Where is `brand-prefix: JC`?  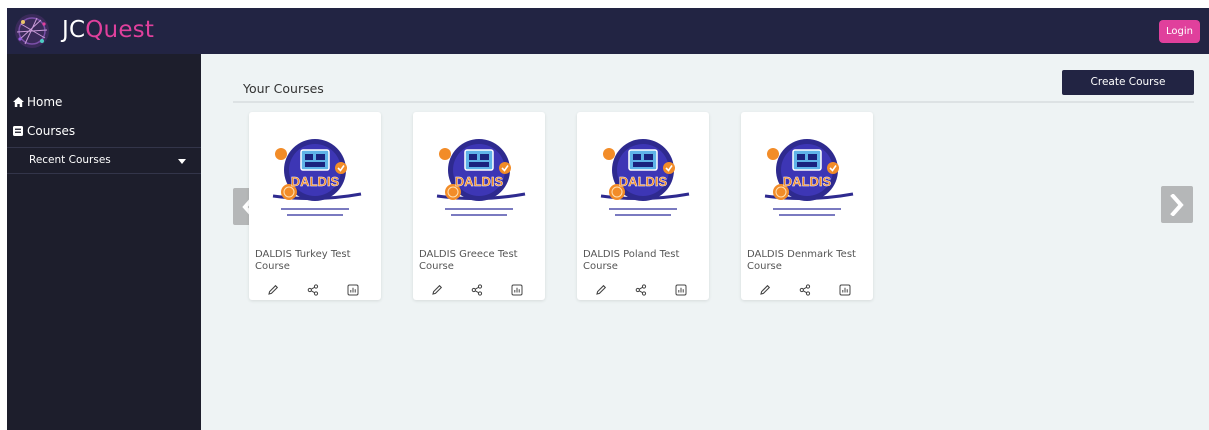
brand-prefix: JC is located at coordinates (74, 30).